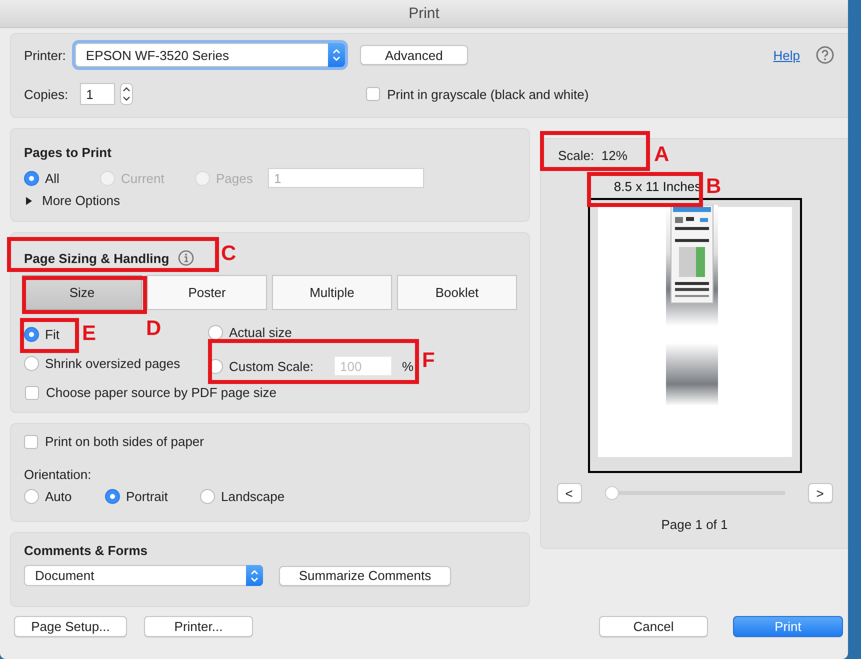 The image size is (861, 659). What do you see at coordinates (414, 55) in the screenshot?
I see `advanced-button: Advanced` at bounding box center [414, 55].